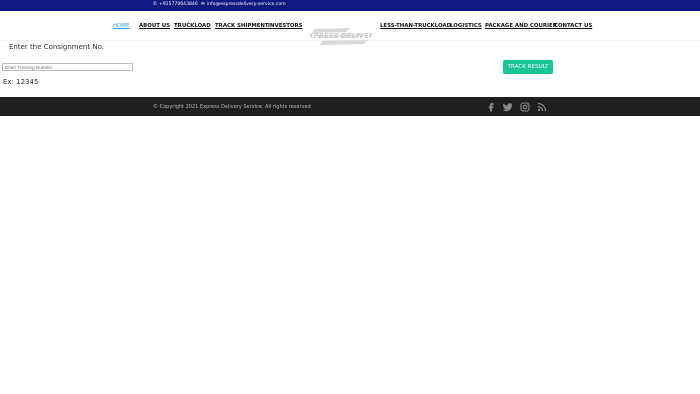  Describe the element at coordinates (466, 26) in the screenshot. I see `nav-logistics: LOGISTICS` at that location.